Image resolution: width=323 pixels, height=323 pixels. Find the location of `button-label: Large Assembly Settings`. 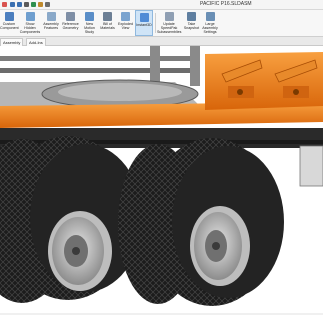

button-label: Large Assembly Settings is located at coordinates (210, 28).